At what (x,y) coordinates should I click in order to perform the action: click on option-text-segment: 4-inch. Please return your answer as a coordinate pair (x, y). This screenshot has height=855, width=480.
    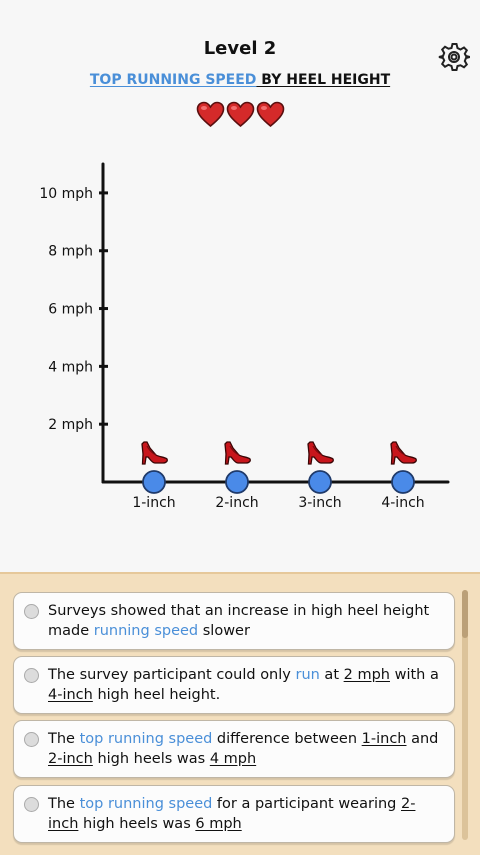
    Looking at the image, I should click on (70, 695).